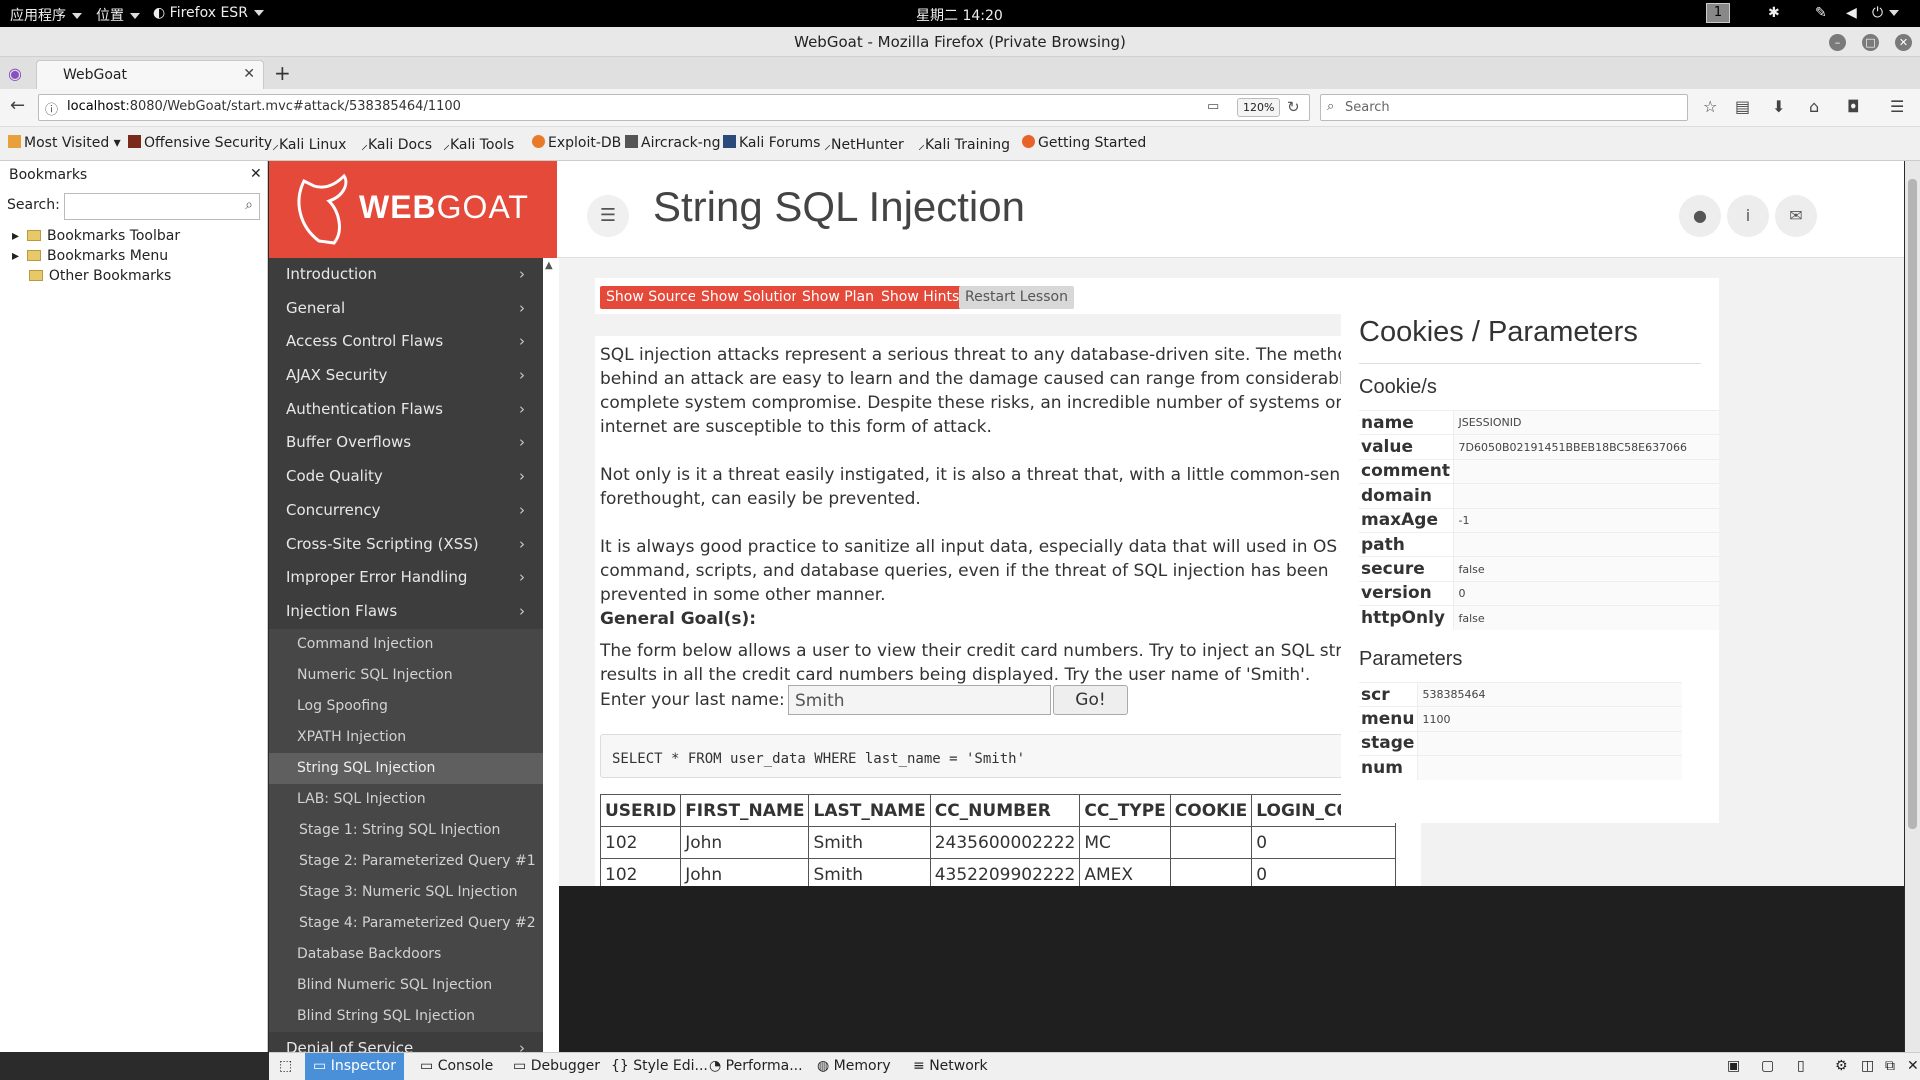 The image size is (1920, 1080). Describe the element at coordinates (1293, 107) in the screenshot. I see `reload-icon: ↻` at that location.